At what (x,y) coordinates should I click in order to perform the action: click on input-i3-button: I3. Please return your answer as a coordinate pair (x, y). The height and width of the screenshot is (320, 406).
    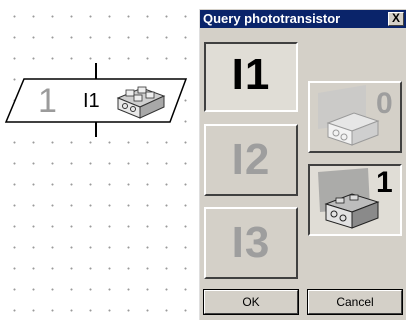
    Looking at the image, I should click on (251, 243).